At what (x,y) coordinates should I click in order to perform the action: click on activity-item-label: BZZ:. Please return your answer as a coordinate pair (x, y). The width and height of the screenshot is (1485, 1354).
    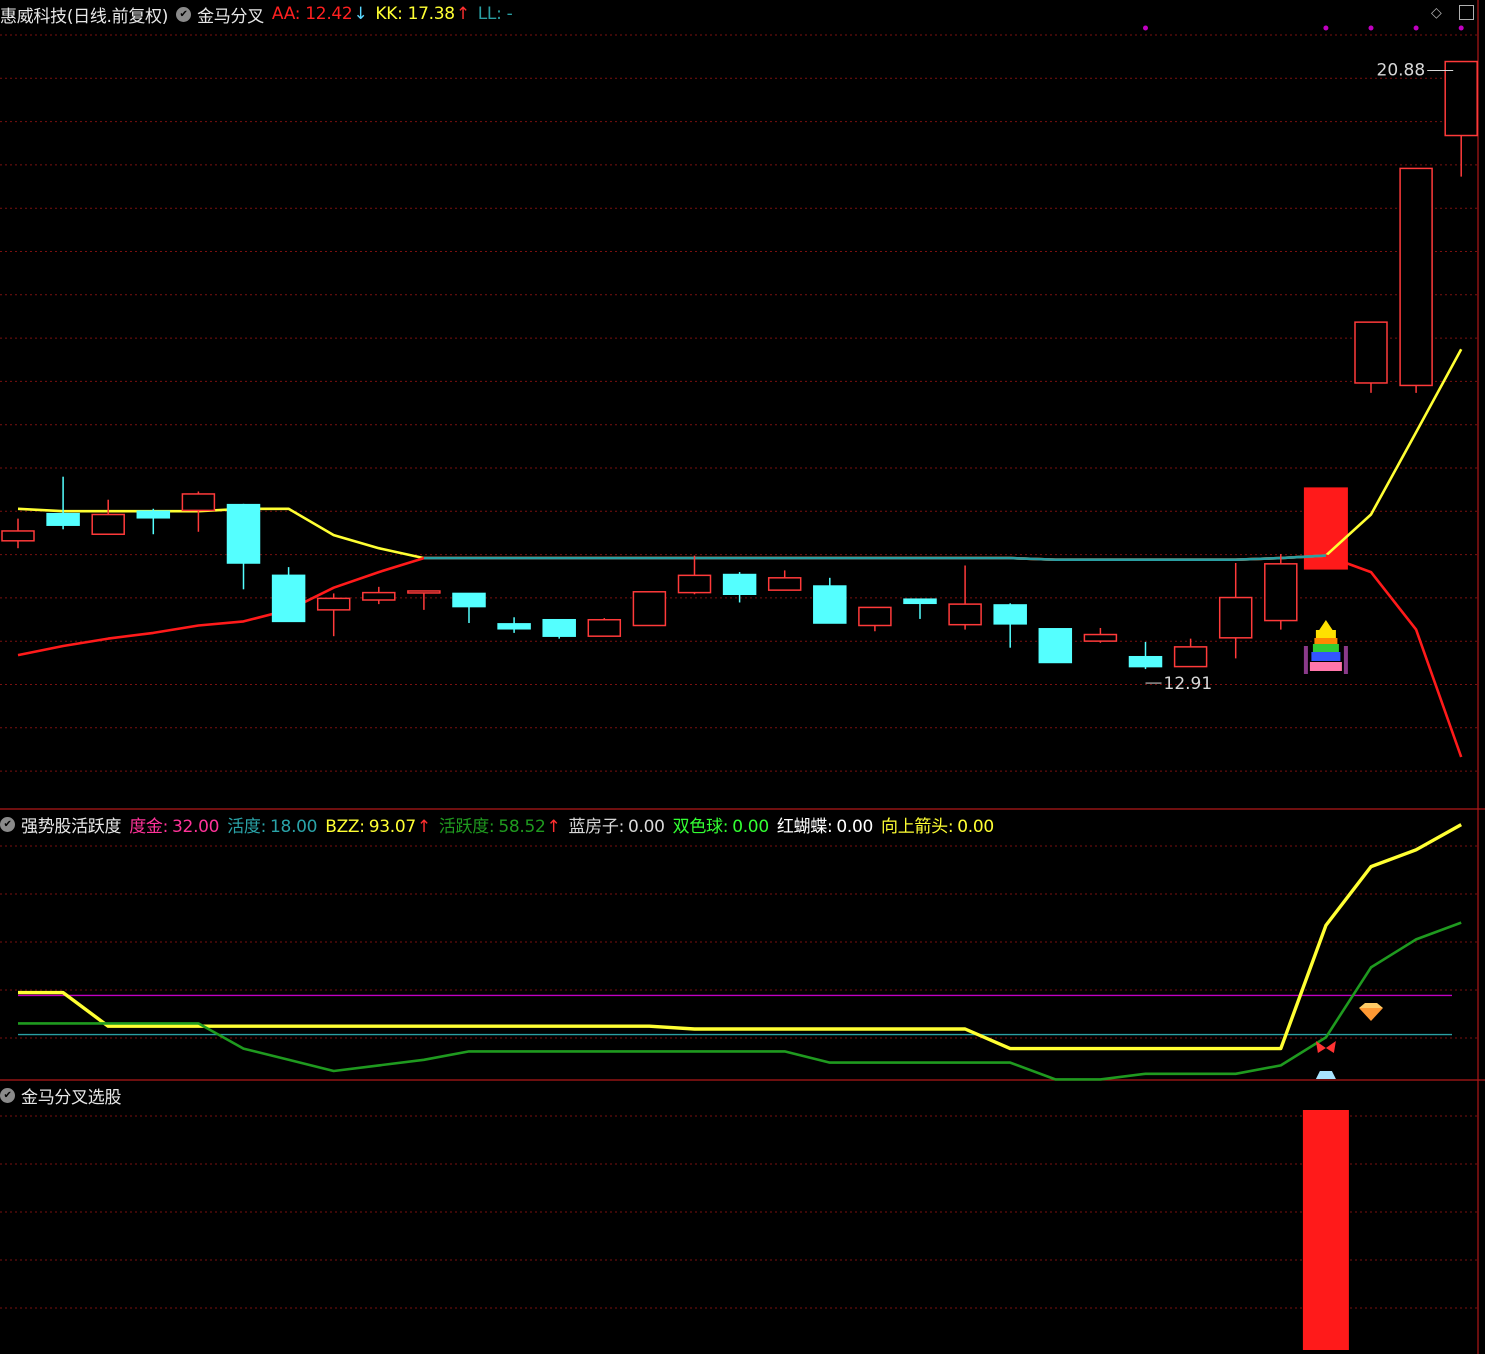
    Looking at the image, I should click on (345, 826).